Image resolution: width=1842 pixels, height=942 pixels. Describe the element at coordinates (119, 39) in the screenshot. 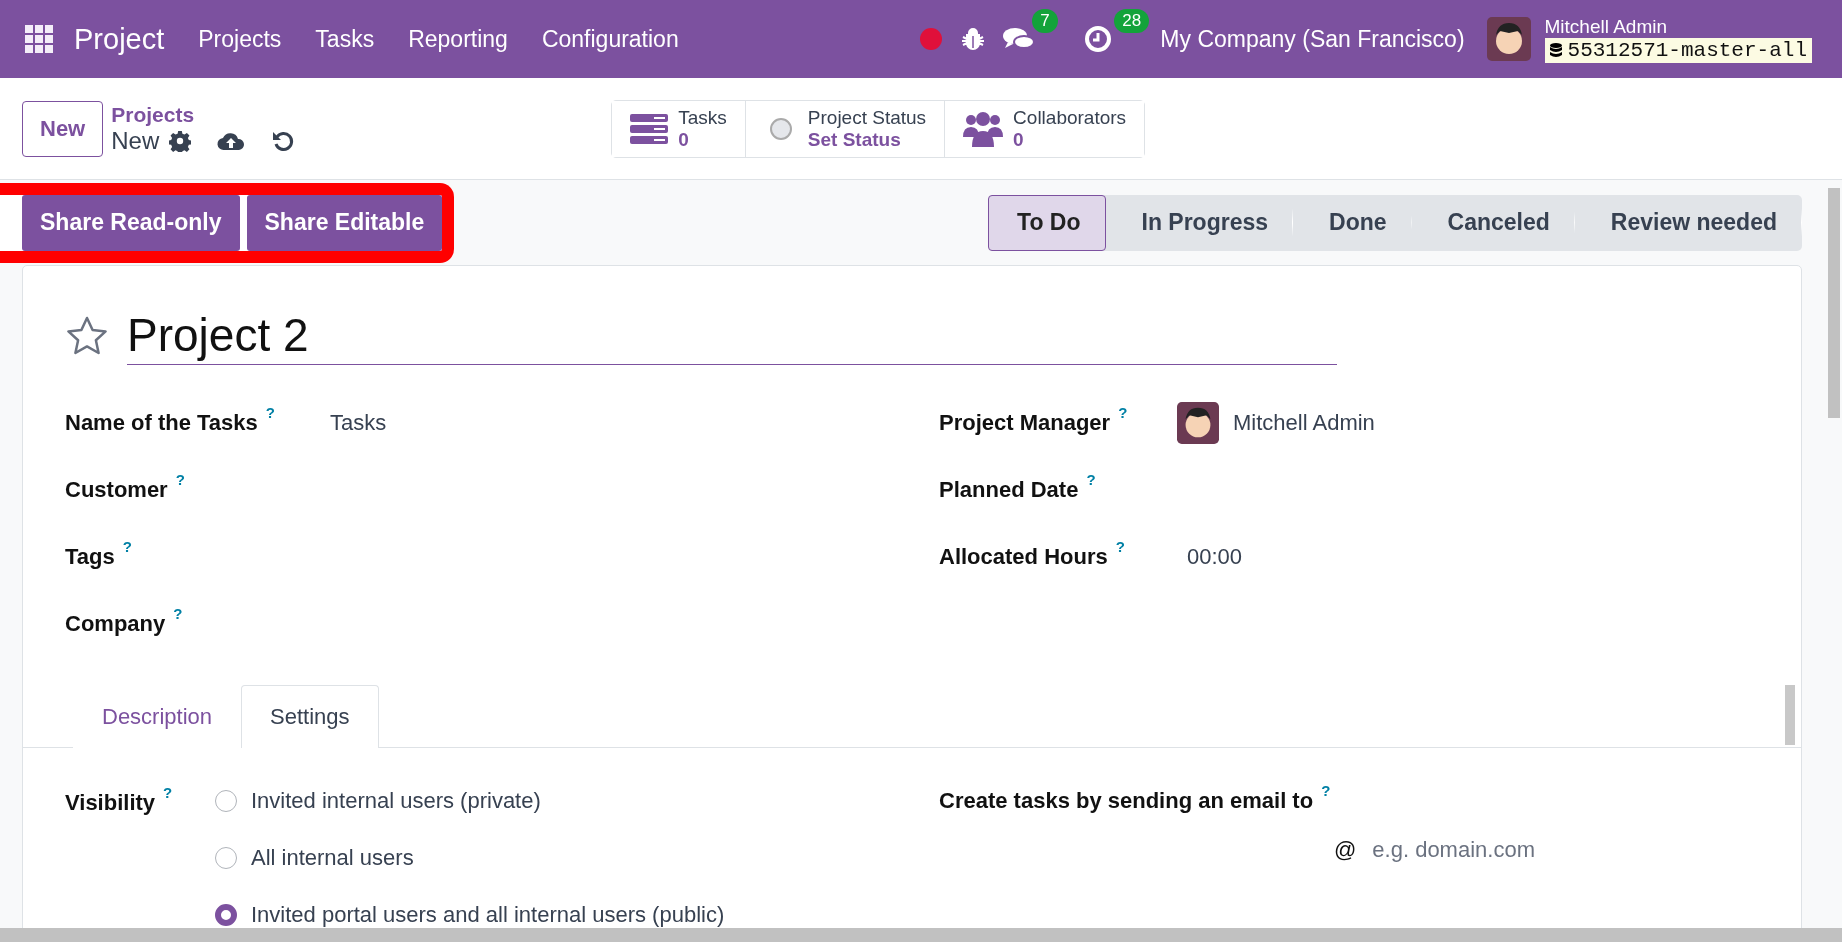

I see `app-name: Project` at that location.